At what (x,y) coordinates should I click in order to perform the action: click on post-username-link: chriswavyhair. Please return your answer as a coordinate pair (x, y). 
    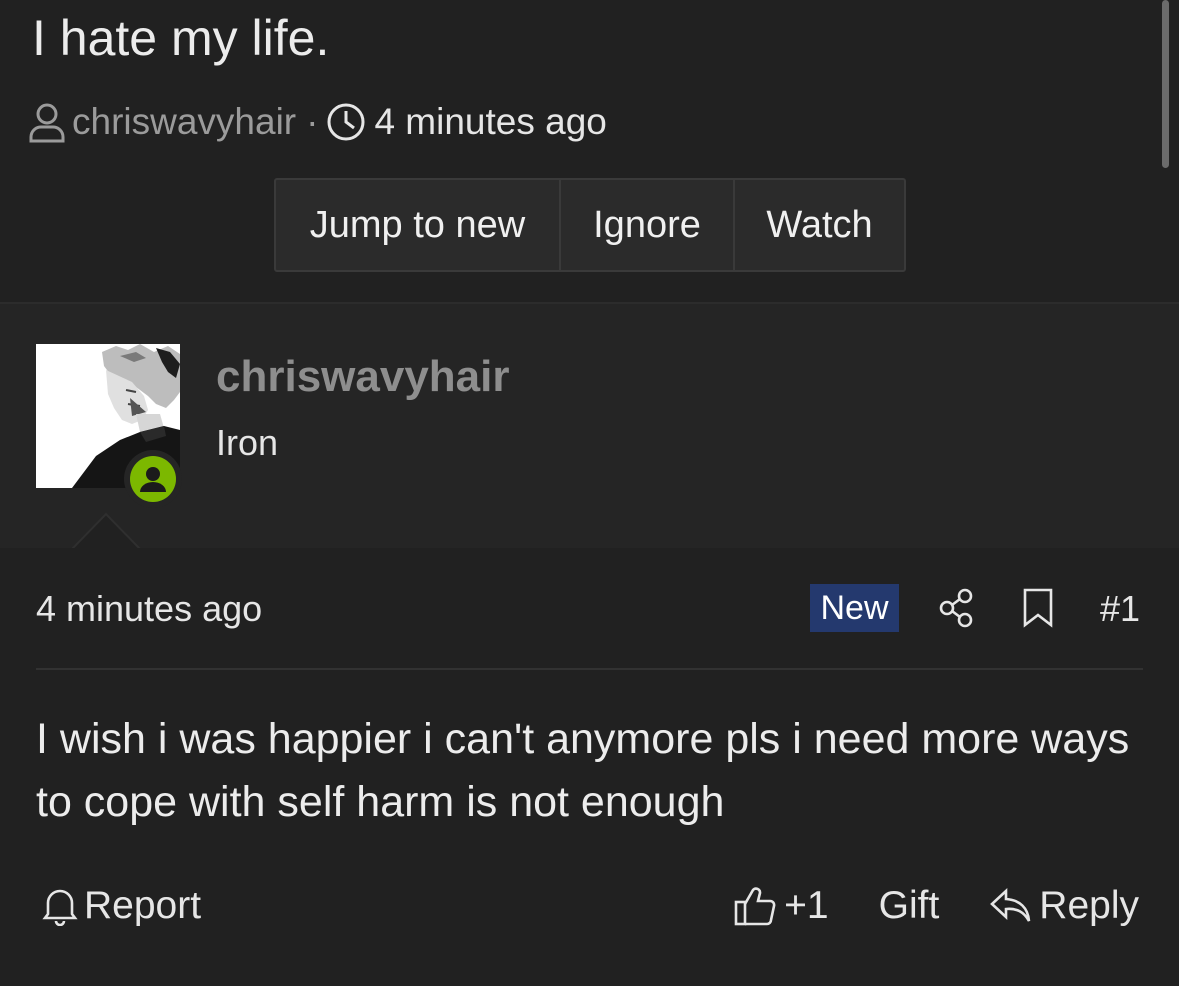
    Looking at the image, I should click on (363, 377).